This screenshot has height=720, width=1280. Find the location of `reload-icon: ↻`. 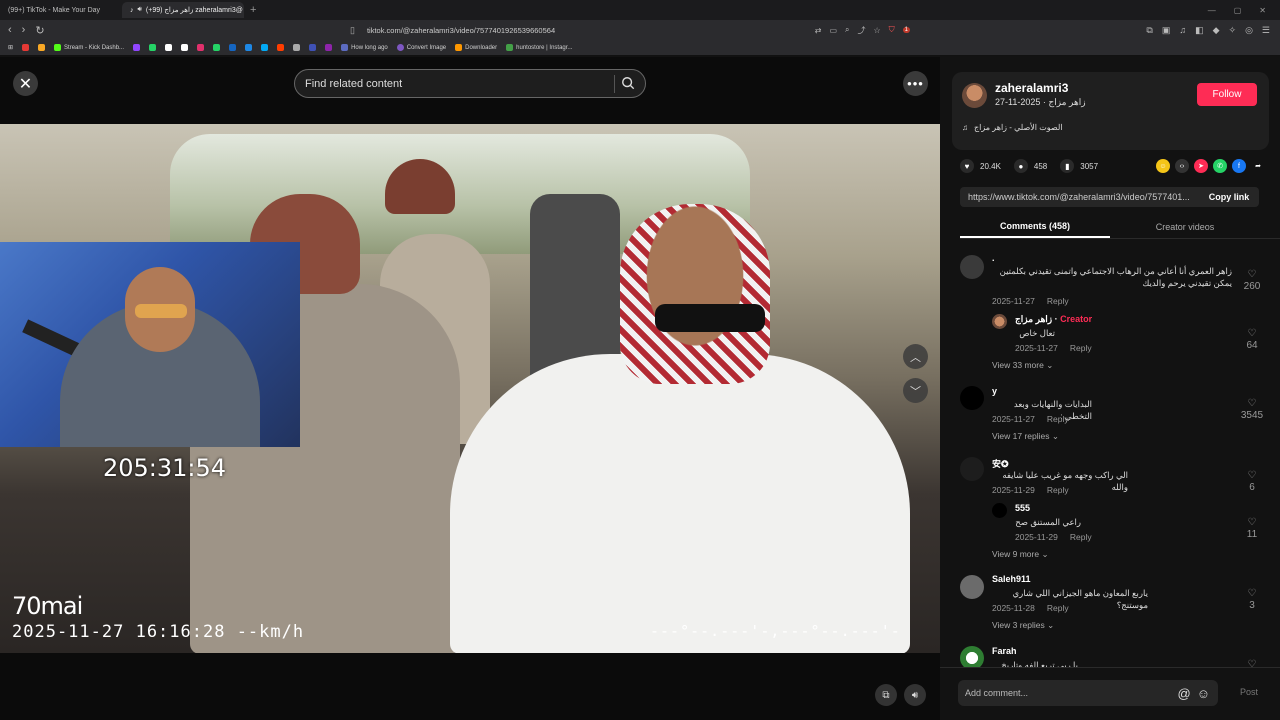

reload-icon: ↻ is located at coordinates (39, 30).